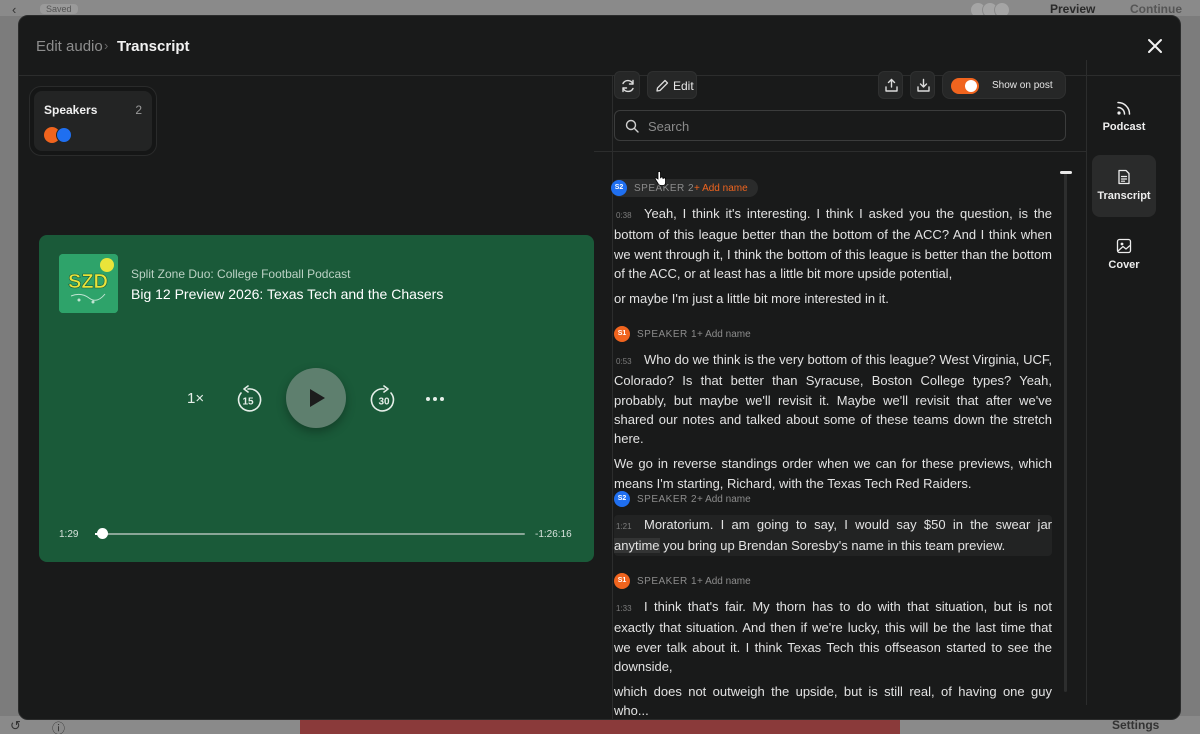 This screenshot has height=734, width=1200. I want to click on preview-button: Preview, so click(1073, 9).